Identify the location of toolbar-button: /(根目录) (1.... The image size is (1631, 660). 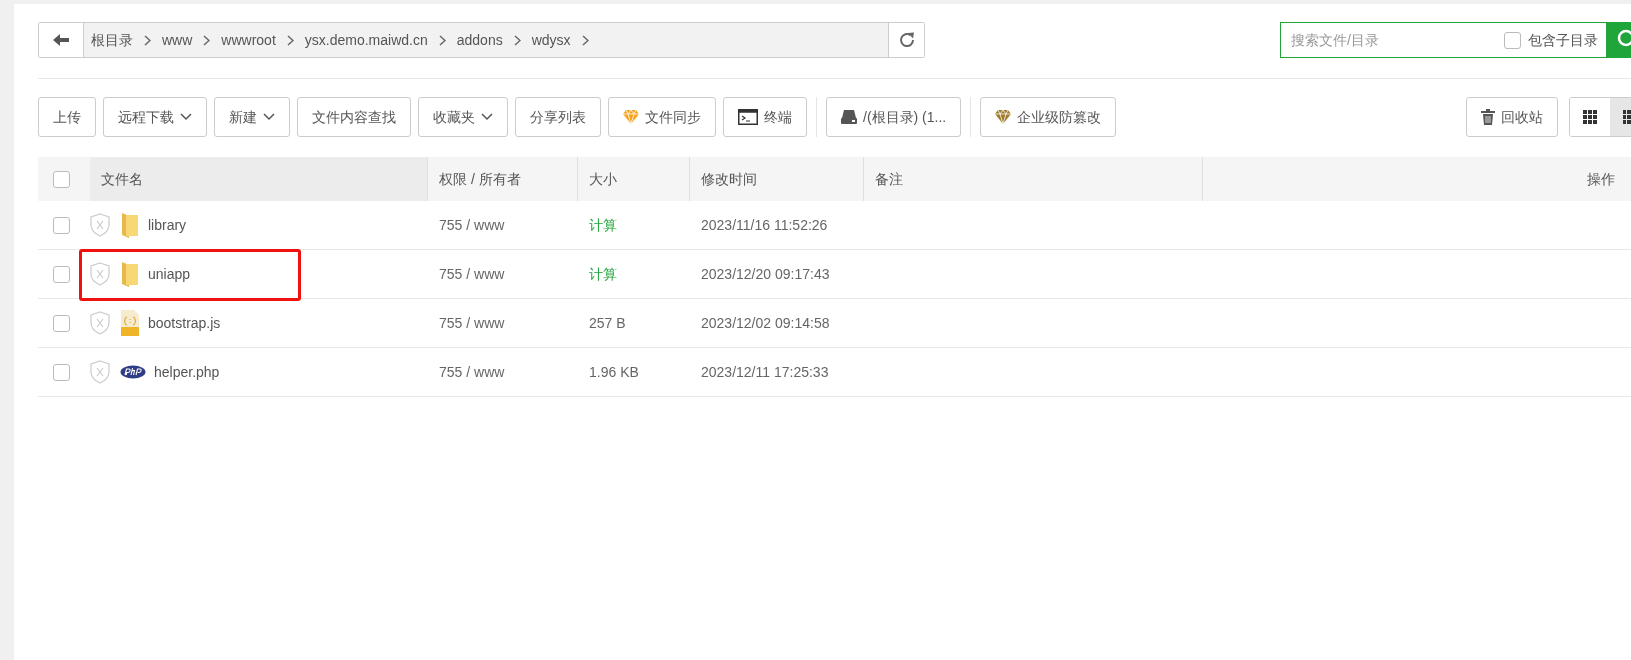
(894, 117).